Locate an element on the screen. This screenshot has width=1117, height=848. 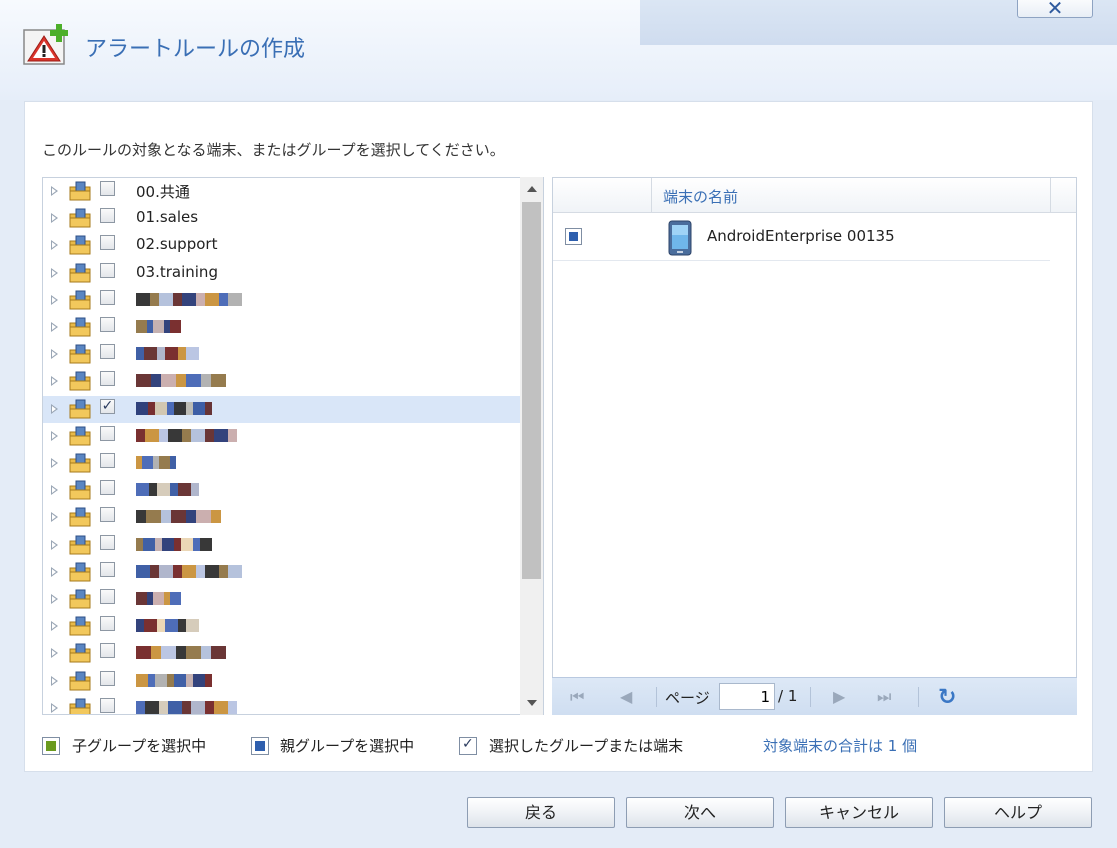
first-page-icon: ⏮ is located at coordinates (577, 697).